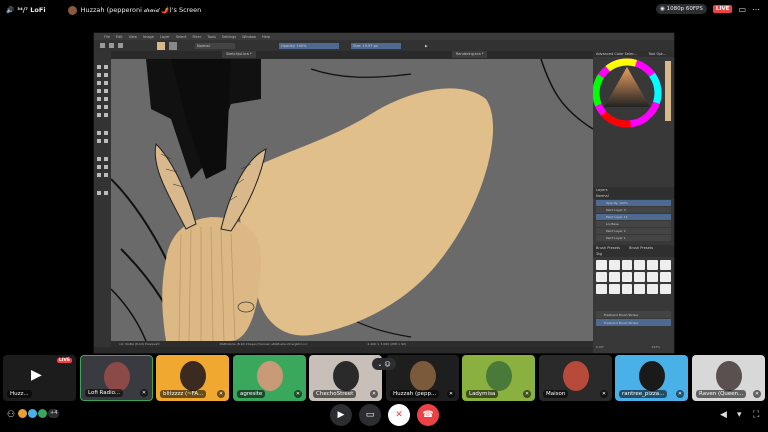 Image resolution: width=768 pixels, height=432 pixels. What do you see at coordinates (370, 415) in the screenshot?
I see `screen-share-button: ▭` at bounding box center [370, 415].